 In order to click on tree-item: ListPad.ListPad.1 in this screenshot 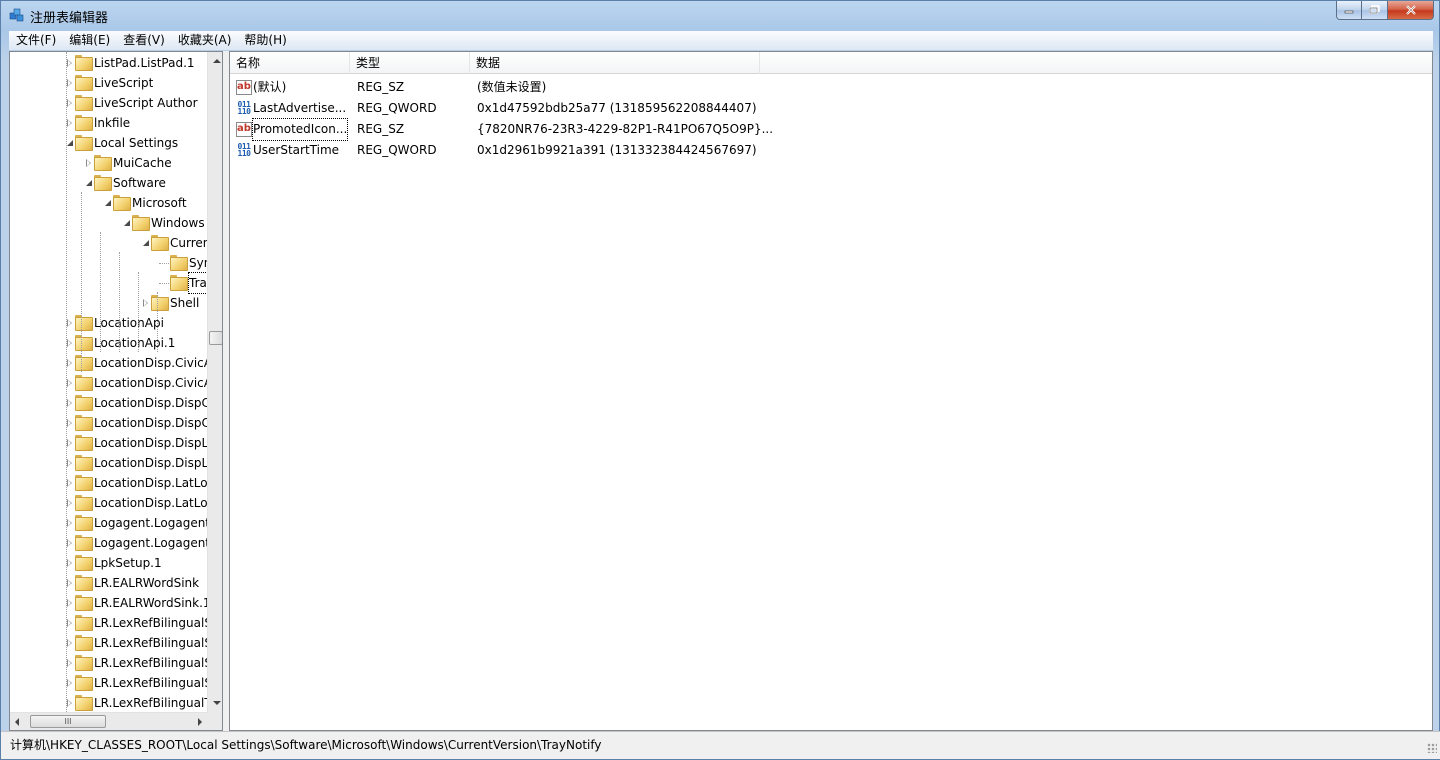, I will do `click(108, 63)`.